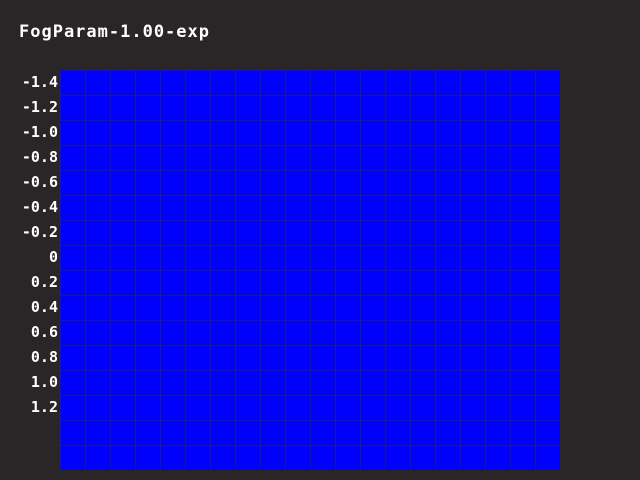 Image resolution: width=640 pixels, height=480 pixels. What do you see at coordinates (39, 157) in the screenshot?
I see `row-label: -0.8` at bounding box center [39, 157].